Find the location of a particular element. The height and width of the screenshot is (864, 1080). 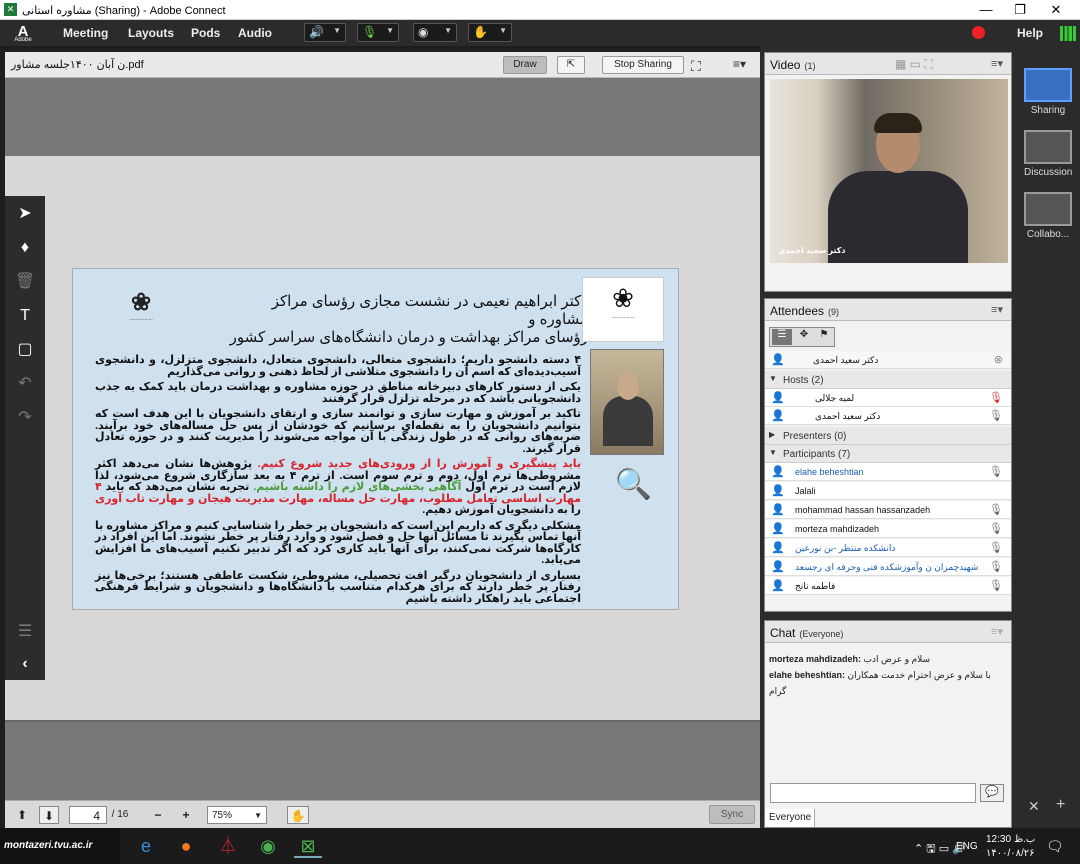

window-title: مشاوره استانی (Sharing) - Adobe Connect is located at coordinates (124, 11).